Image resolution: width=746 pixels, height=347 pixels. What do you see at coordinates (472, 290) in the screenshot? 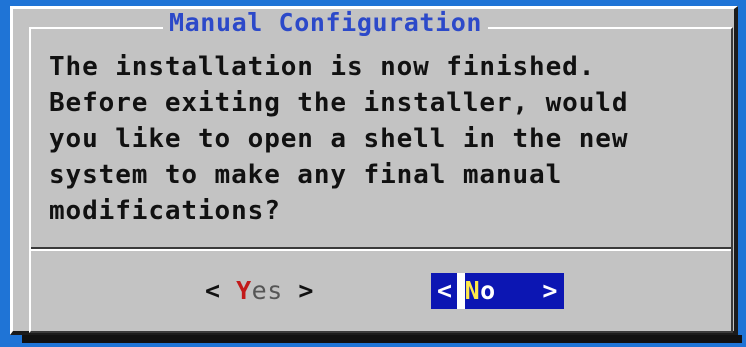
I see `no-hotkey: N` at bounding box center [472, 290].